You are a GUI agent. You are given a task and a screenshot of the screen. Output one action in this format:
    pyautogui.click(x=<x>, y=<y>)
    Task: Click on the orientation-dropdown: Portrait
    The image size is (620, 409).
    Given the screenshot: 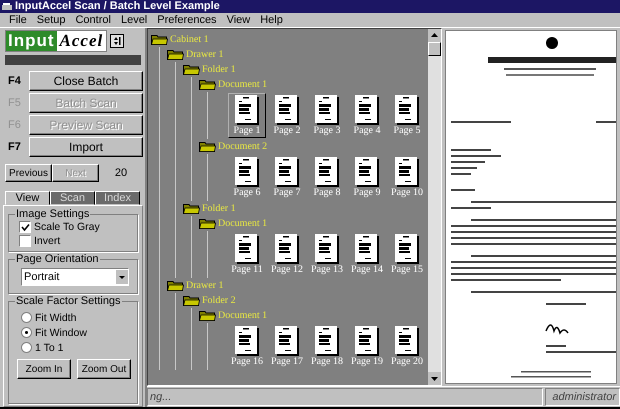 What is the action you would take?
    pyautogui.click(x=75, y=277)
    